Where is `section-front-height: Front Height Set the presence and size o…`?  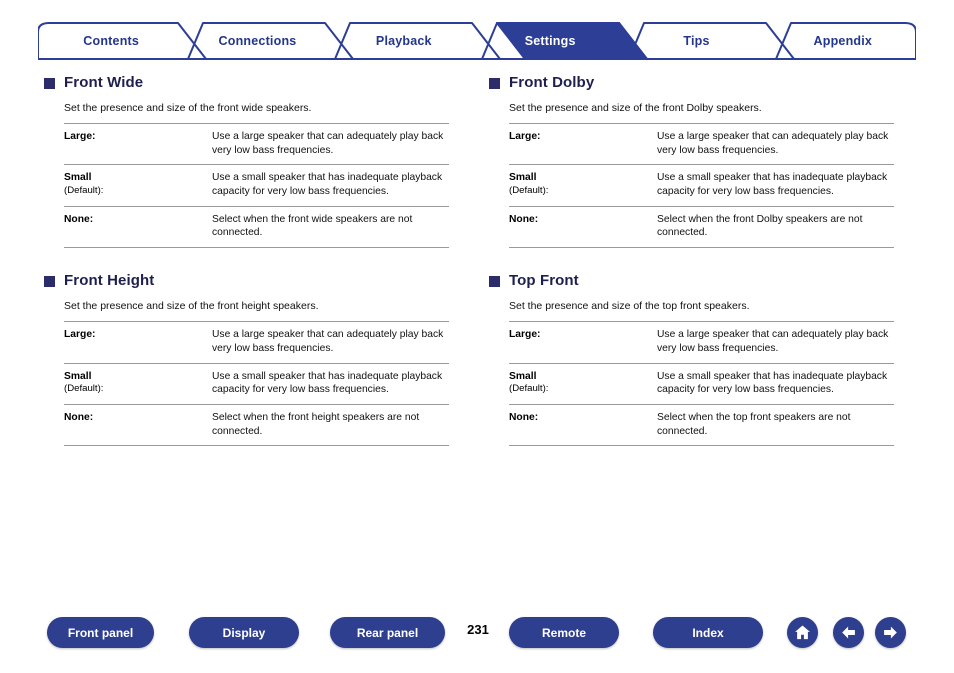 section-front-height: Front Height Set the presence and size o… is located at coordinates (249, 359).